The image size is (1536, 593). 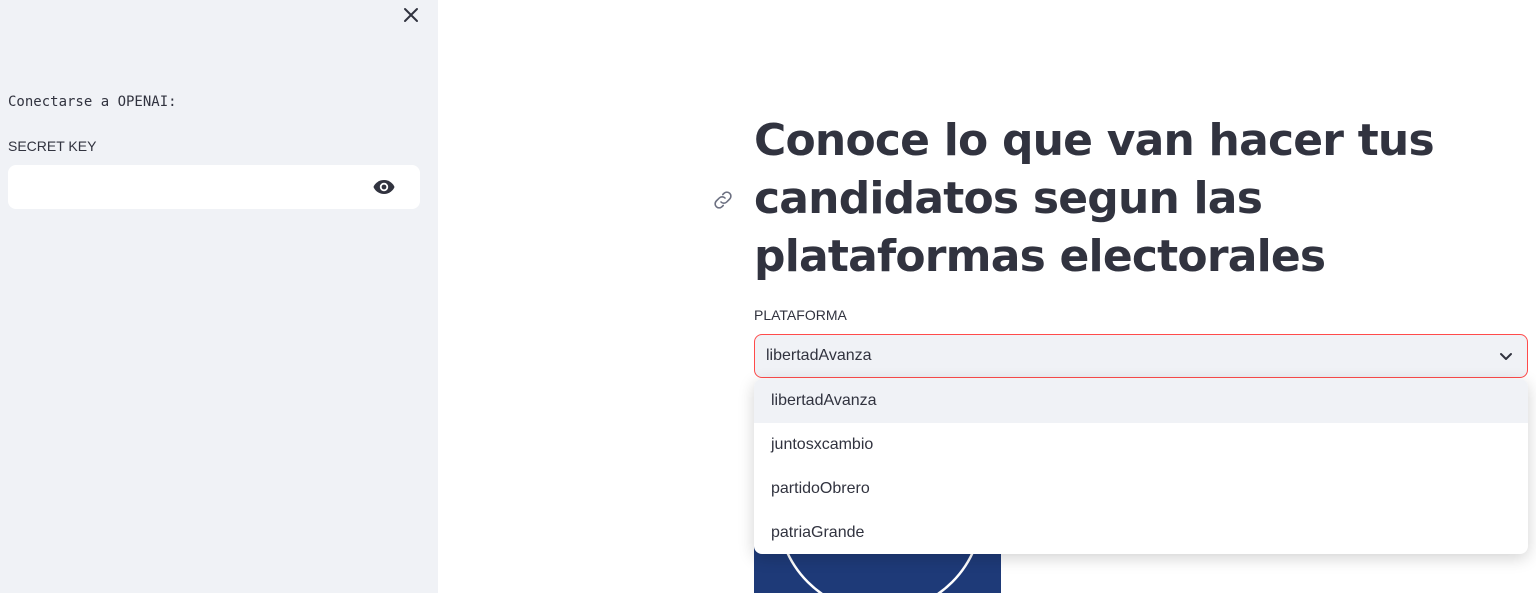 What do you see at coordinates (1141, 445) in the screenshot?
I see `dropdown-option: juntosxcambio` at bounding box center [1141, 445].